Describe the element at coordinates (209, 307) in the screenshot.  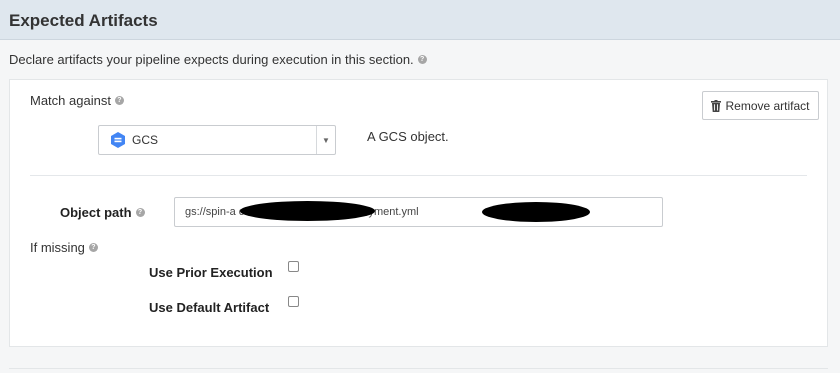
I see `use-default-artifact-label: Use Default Artifact` at that location.